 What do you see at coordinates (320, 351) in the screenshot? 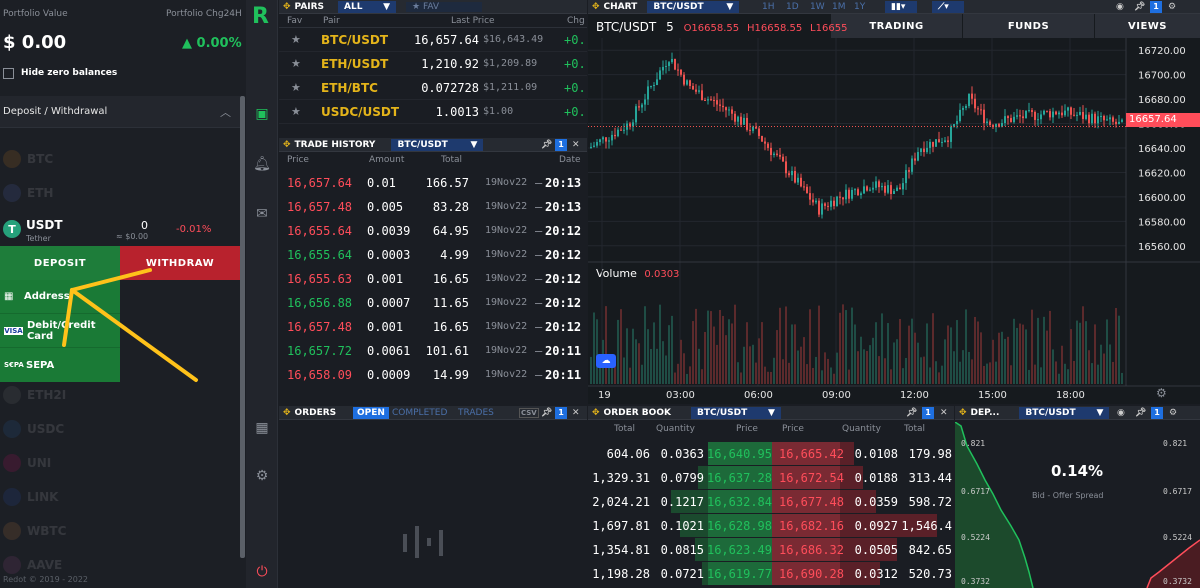
I see `trade-price: 16,657.72` at bounding box center [320, 351].